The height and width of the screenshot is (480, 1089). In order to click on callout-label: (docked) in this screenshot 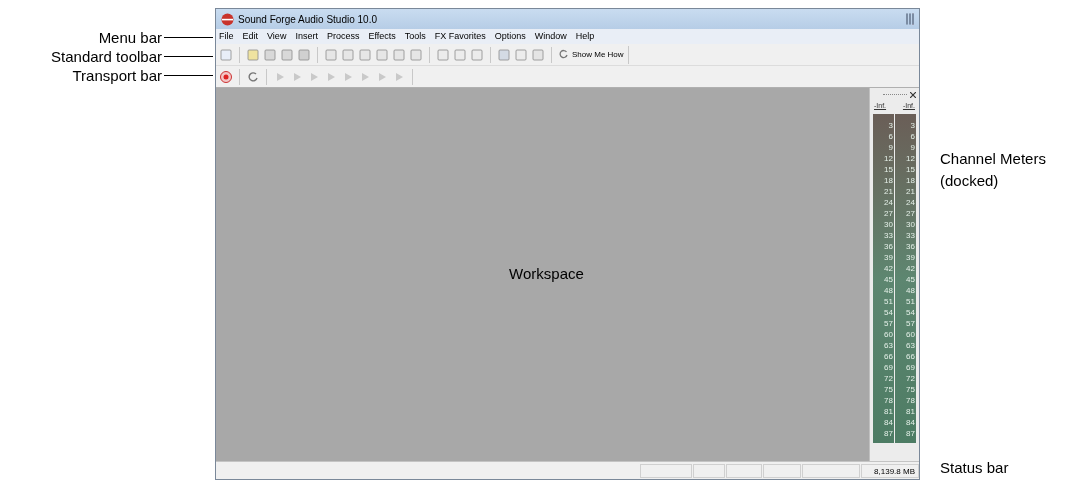, I will do `click(970, 181)`.